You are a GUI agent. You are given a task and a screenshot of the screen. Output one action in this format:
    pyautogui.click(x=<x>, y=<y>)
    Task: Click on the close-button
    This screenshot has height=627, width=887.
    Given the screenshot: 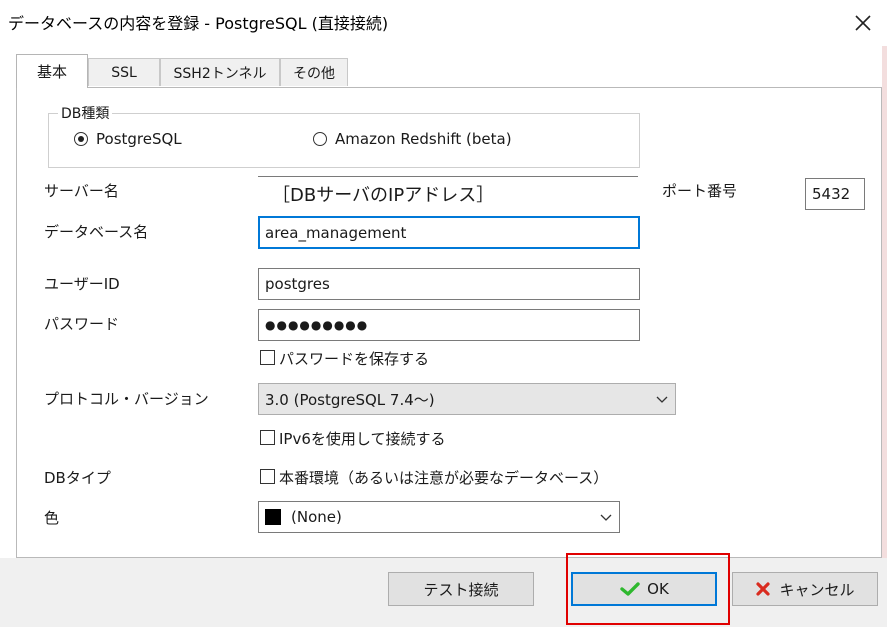 What is the action you would take?
    pyautogui.click(x=863, y=23)
    